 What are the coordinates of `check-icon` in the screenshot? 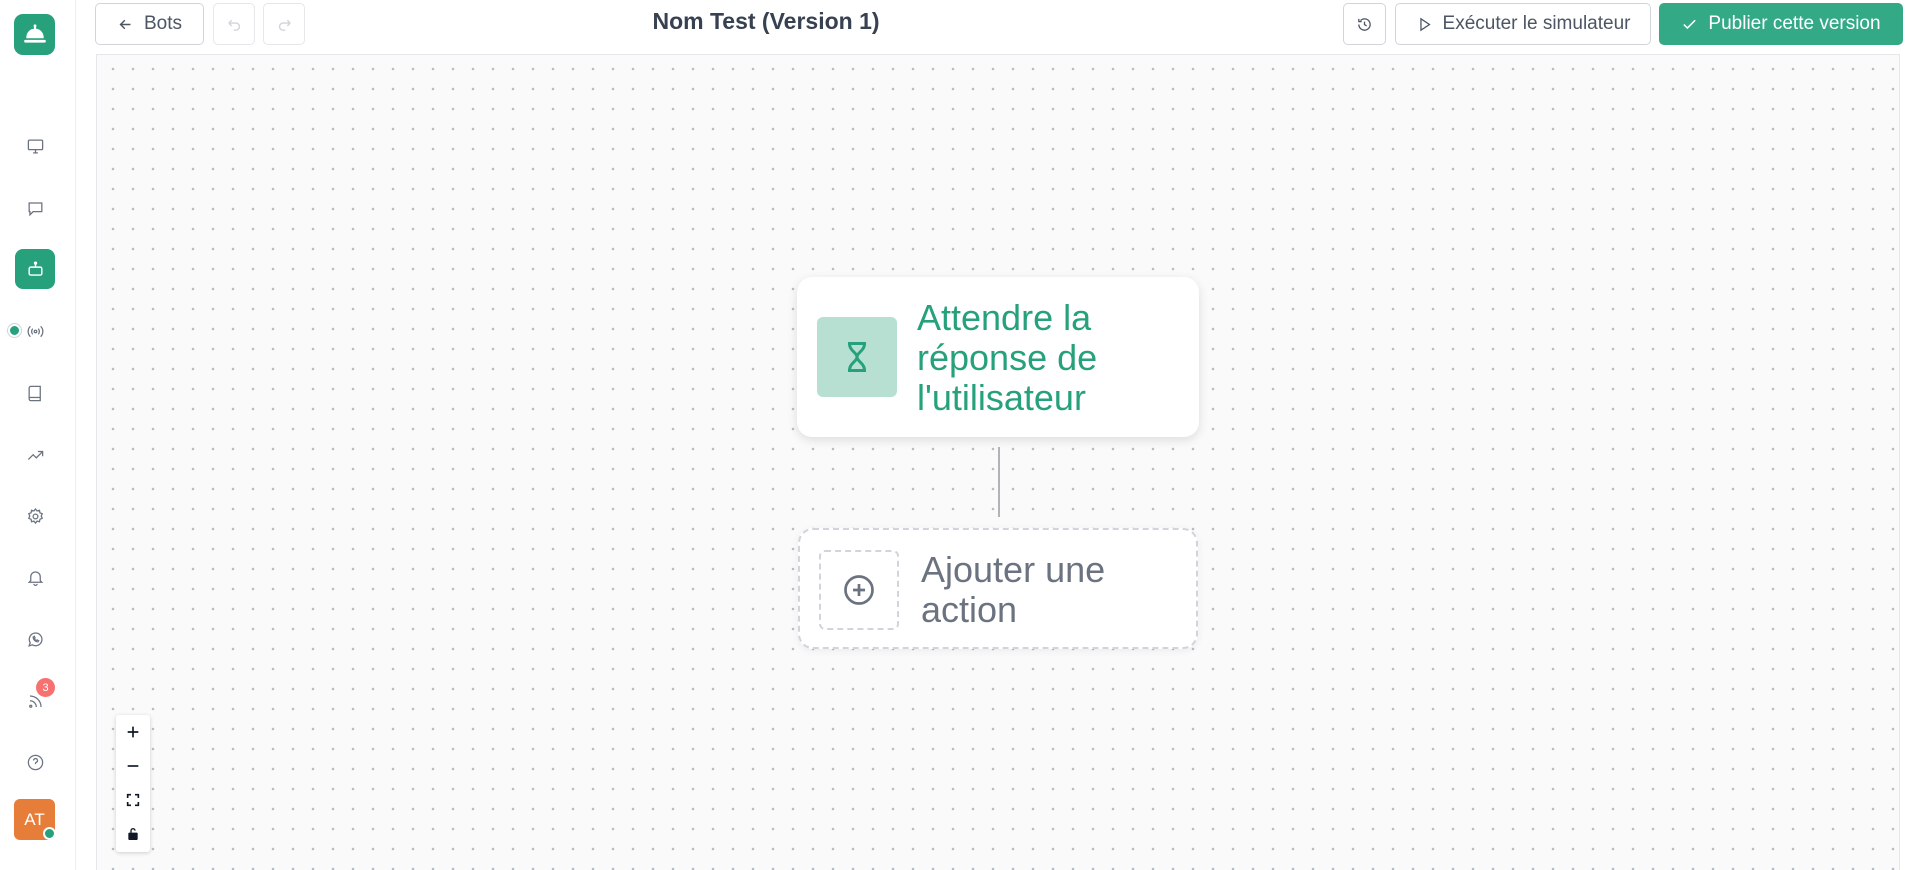 It's located at (1690, 24).